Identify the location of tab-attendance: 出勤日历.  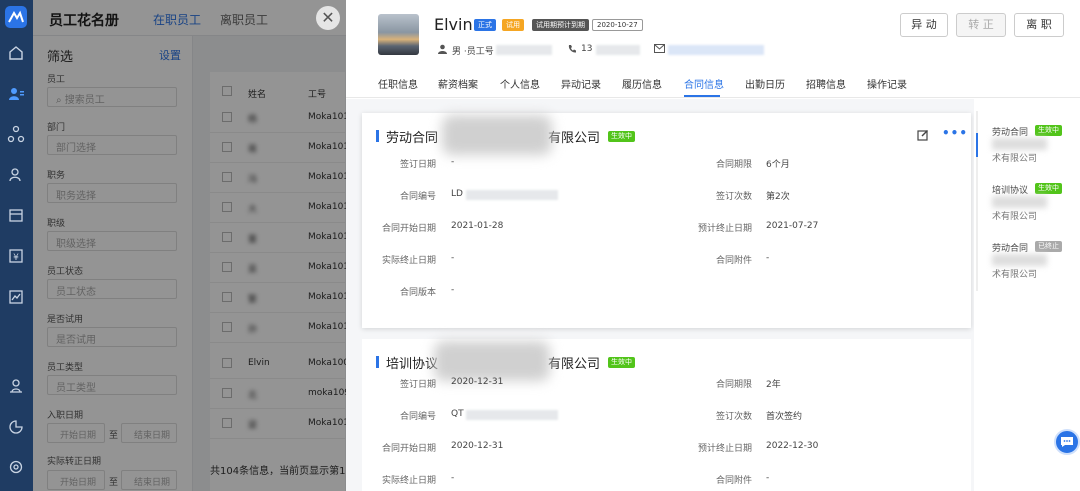
(765, 83).